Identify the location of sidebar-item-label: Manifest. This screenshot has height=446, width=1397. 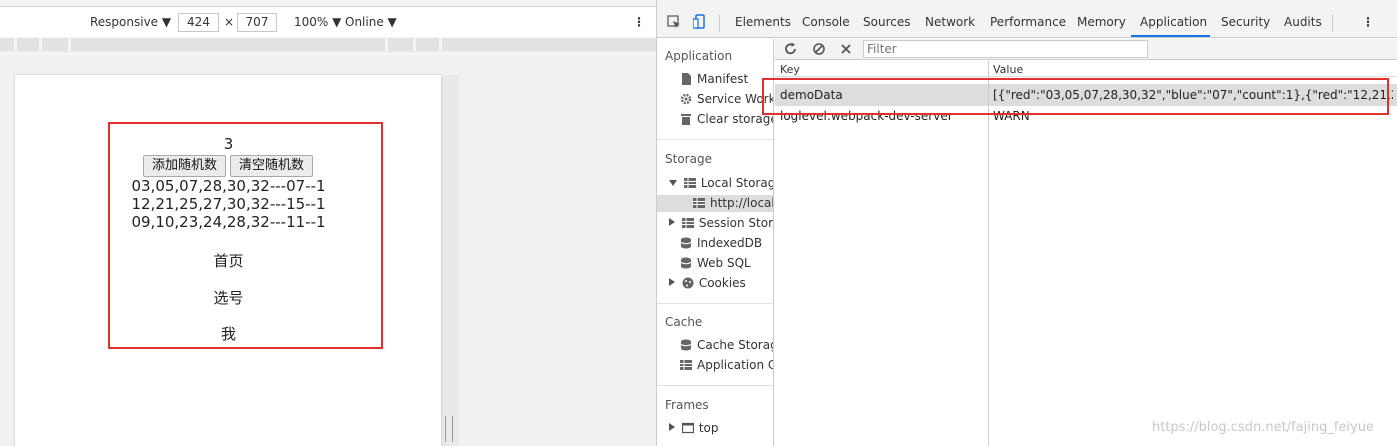
(723, 79).